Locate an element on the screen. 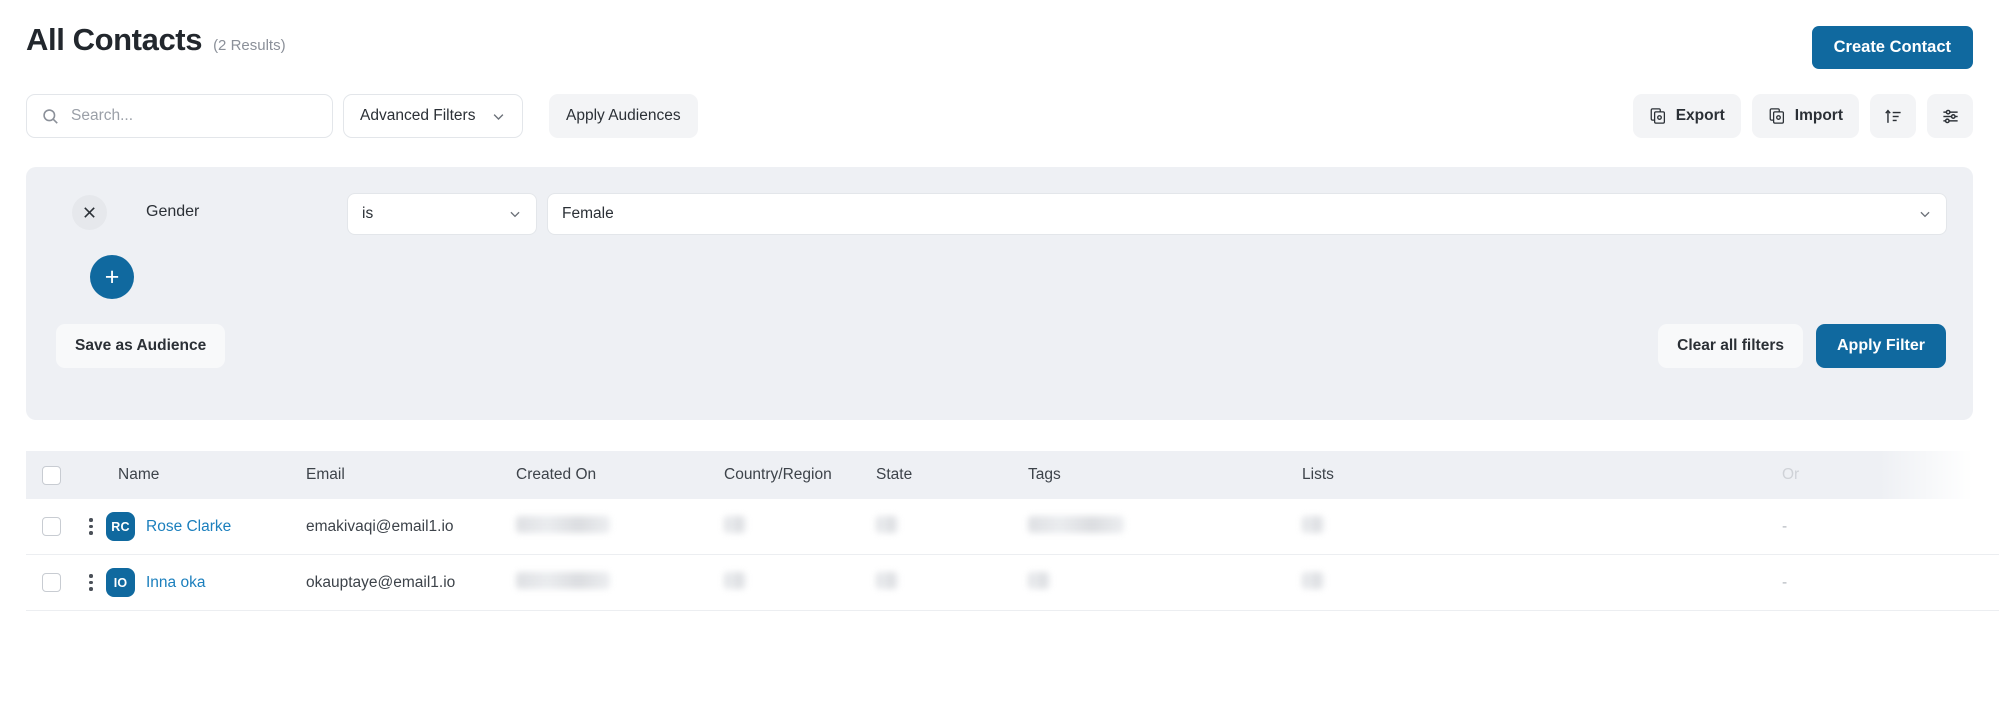  plus-icon: + is located at coordinates (112, 276).